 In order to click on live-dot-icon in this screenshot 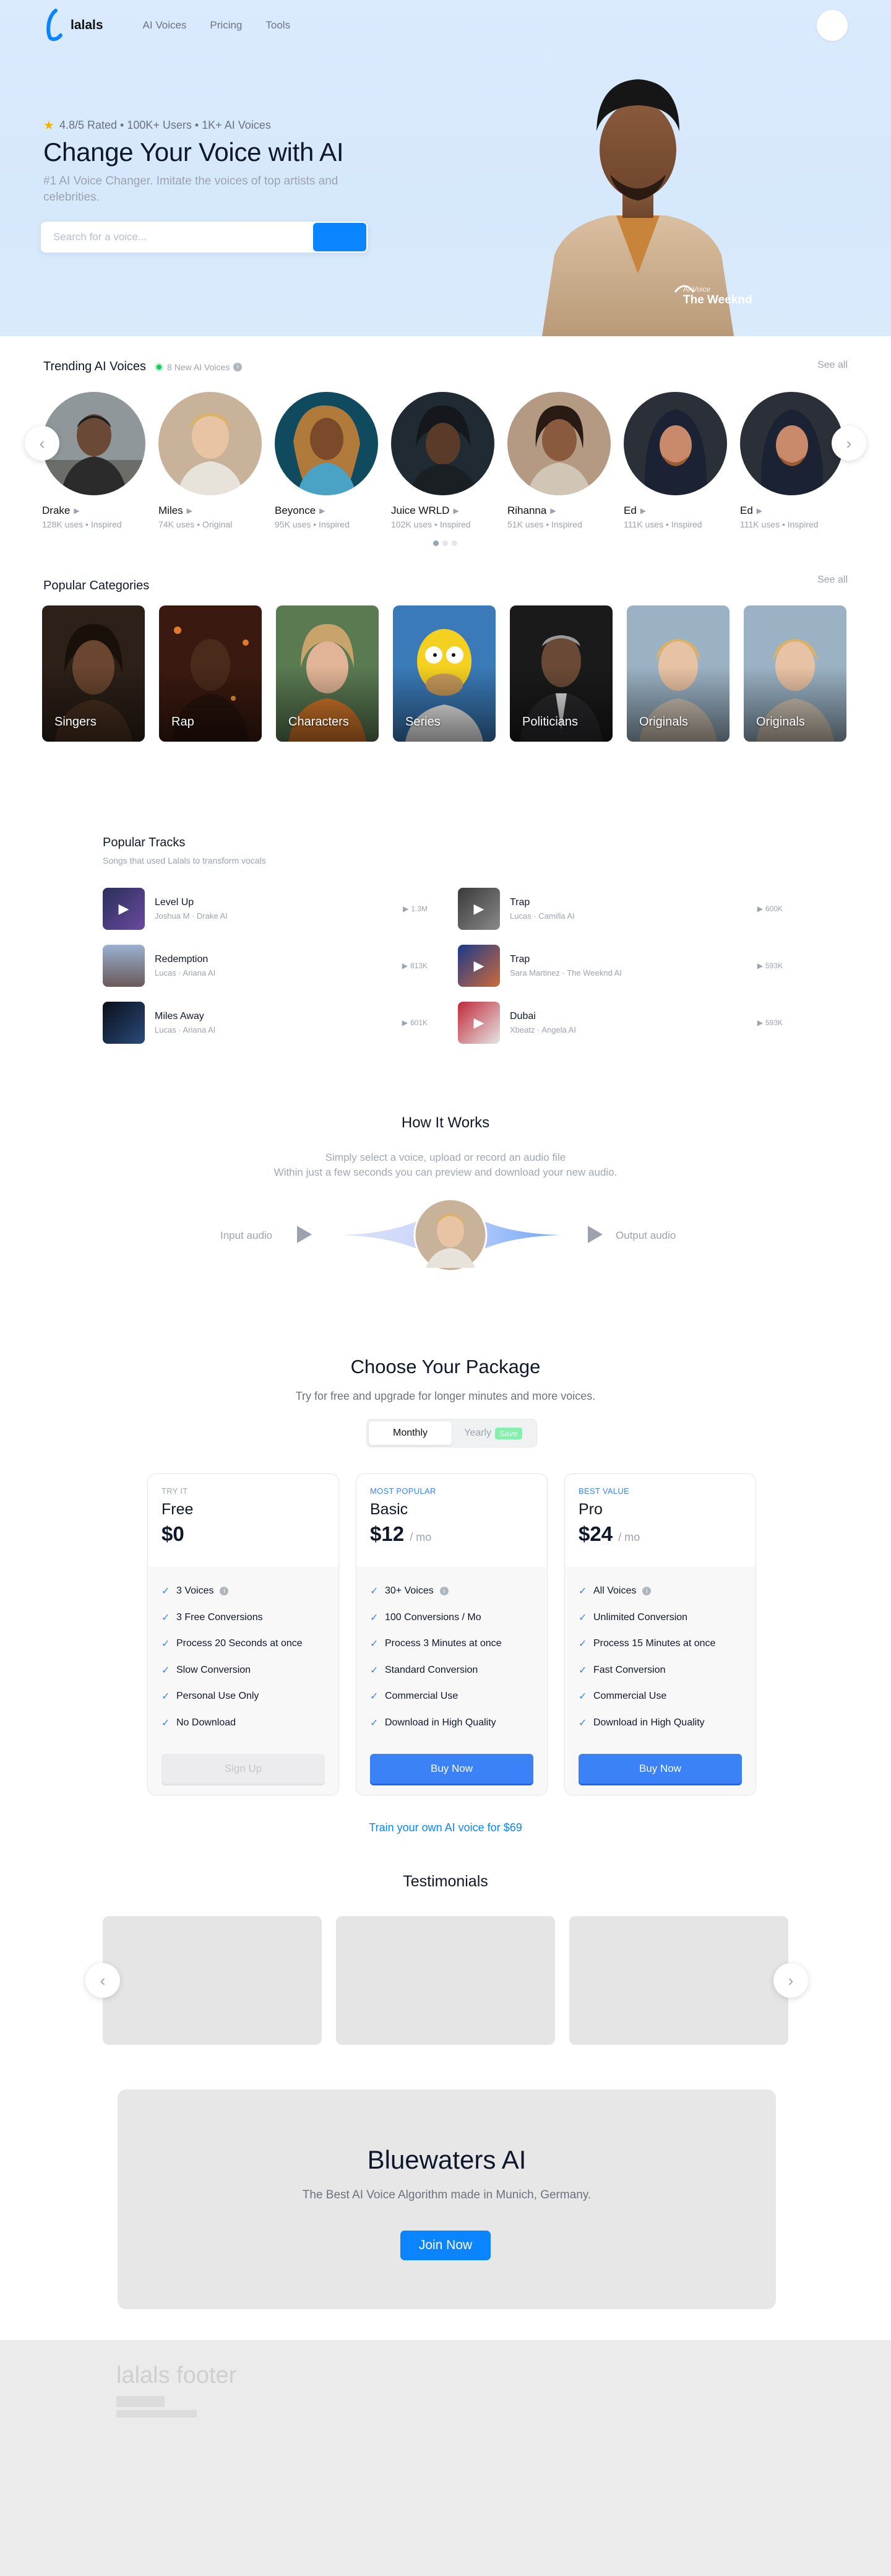, I will do `click(159, 366)`.